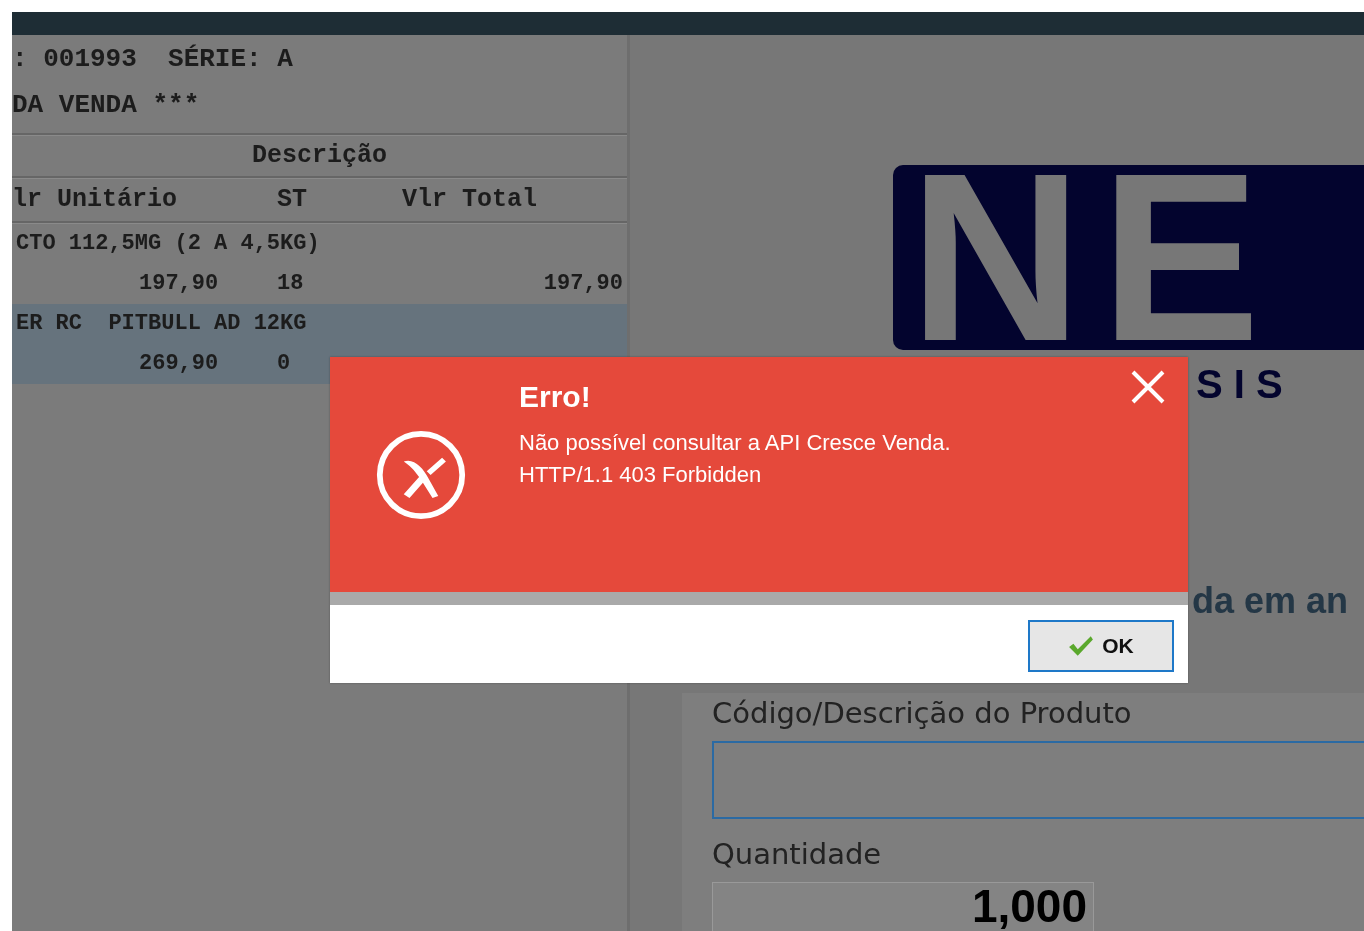 The height and width of the screenshot is (931, 1364). Describe the element at coordinates (153, 59) in the screenshot. I see `receipt-header-text: : 001993 SÉRIE: A` at that location.